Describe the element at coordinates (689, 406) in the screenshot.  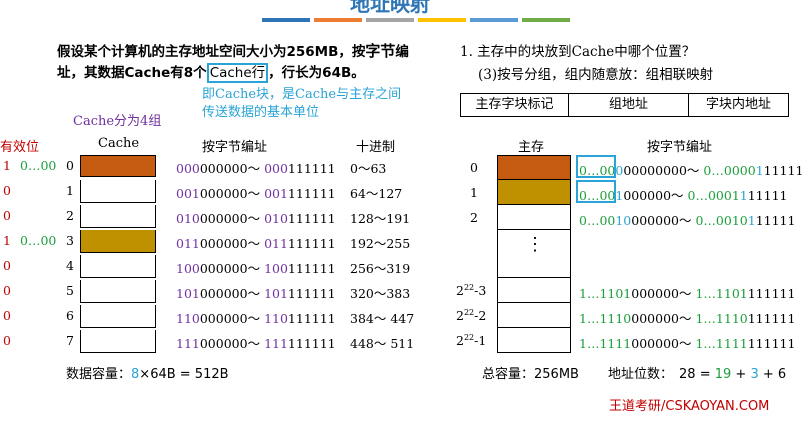
I see `brand-text: 王道考研/CSKAOYAN.COM` at that location.